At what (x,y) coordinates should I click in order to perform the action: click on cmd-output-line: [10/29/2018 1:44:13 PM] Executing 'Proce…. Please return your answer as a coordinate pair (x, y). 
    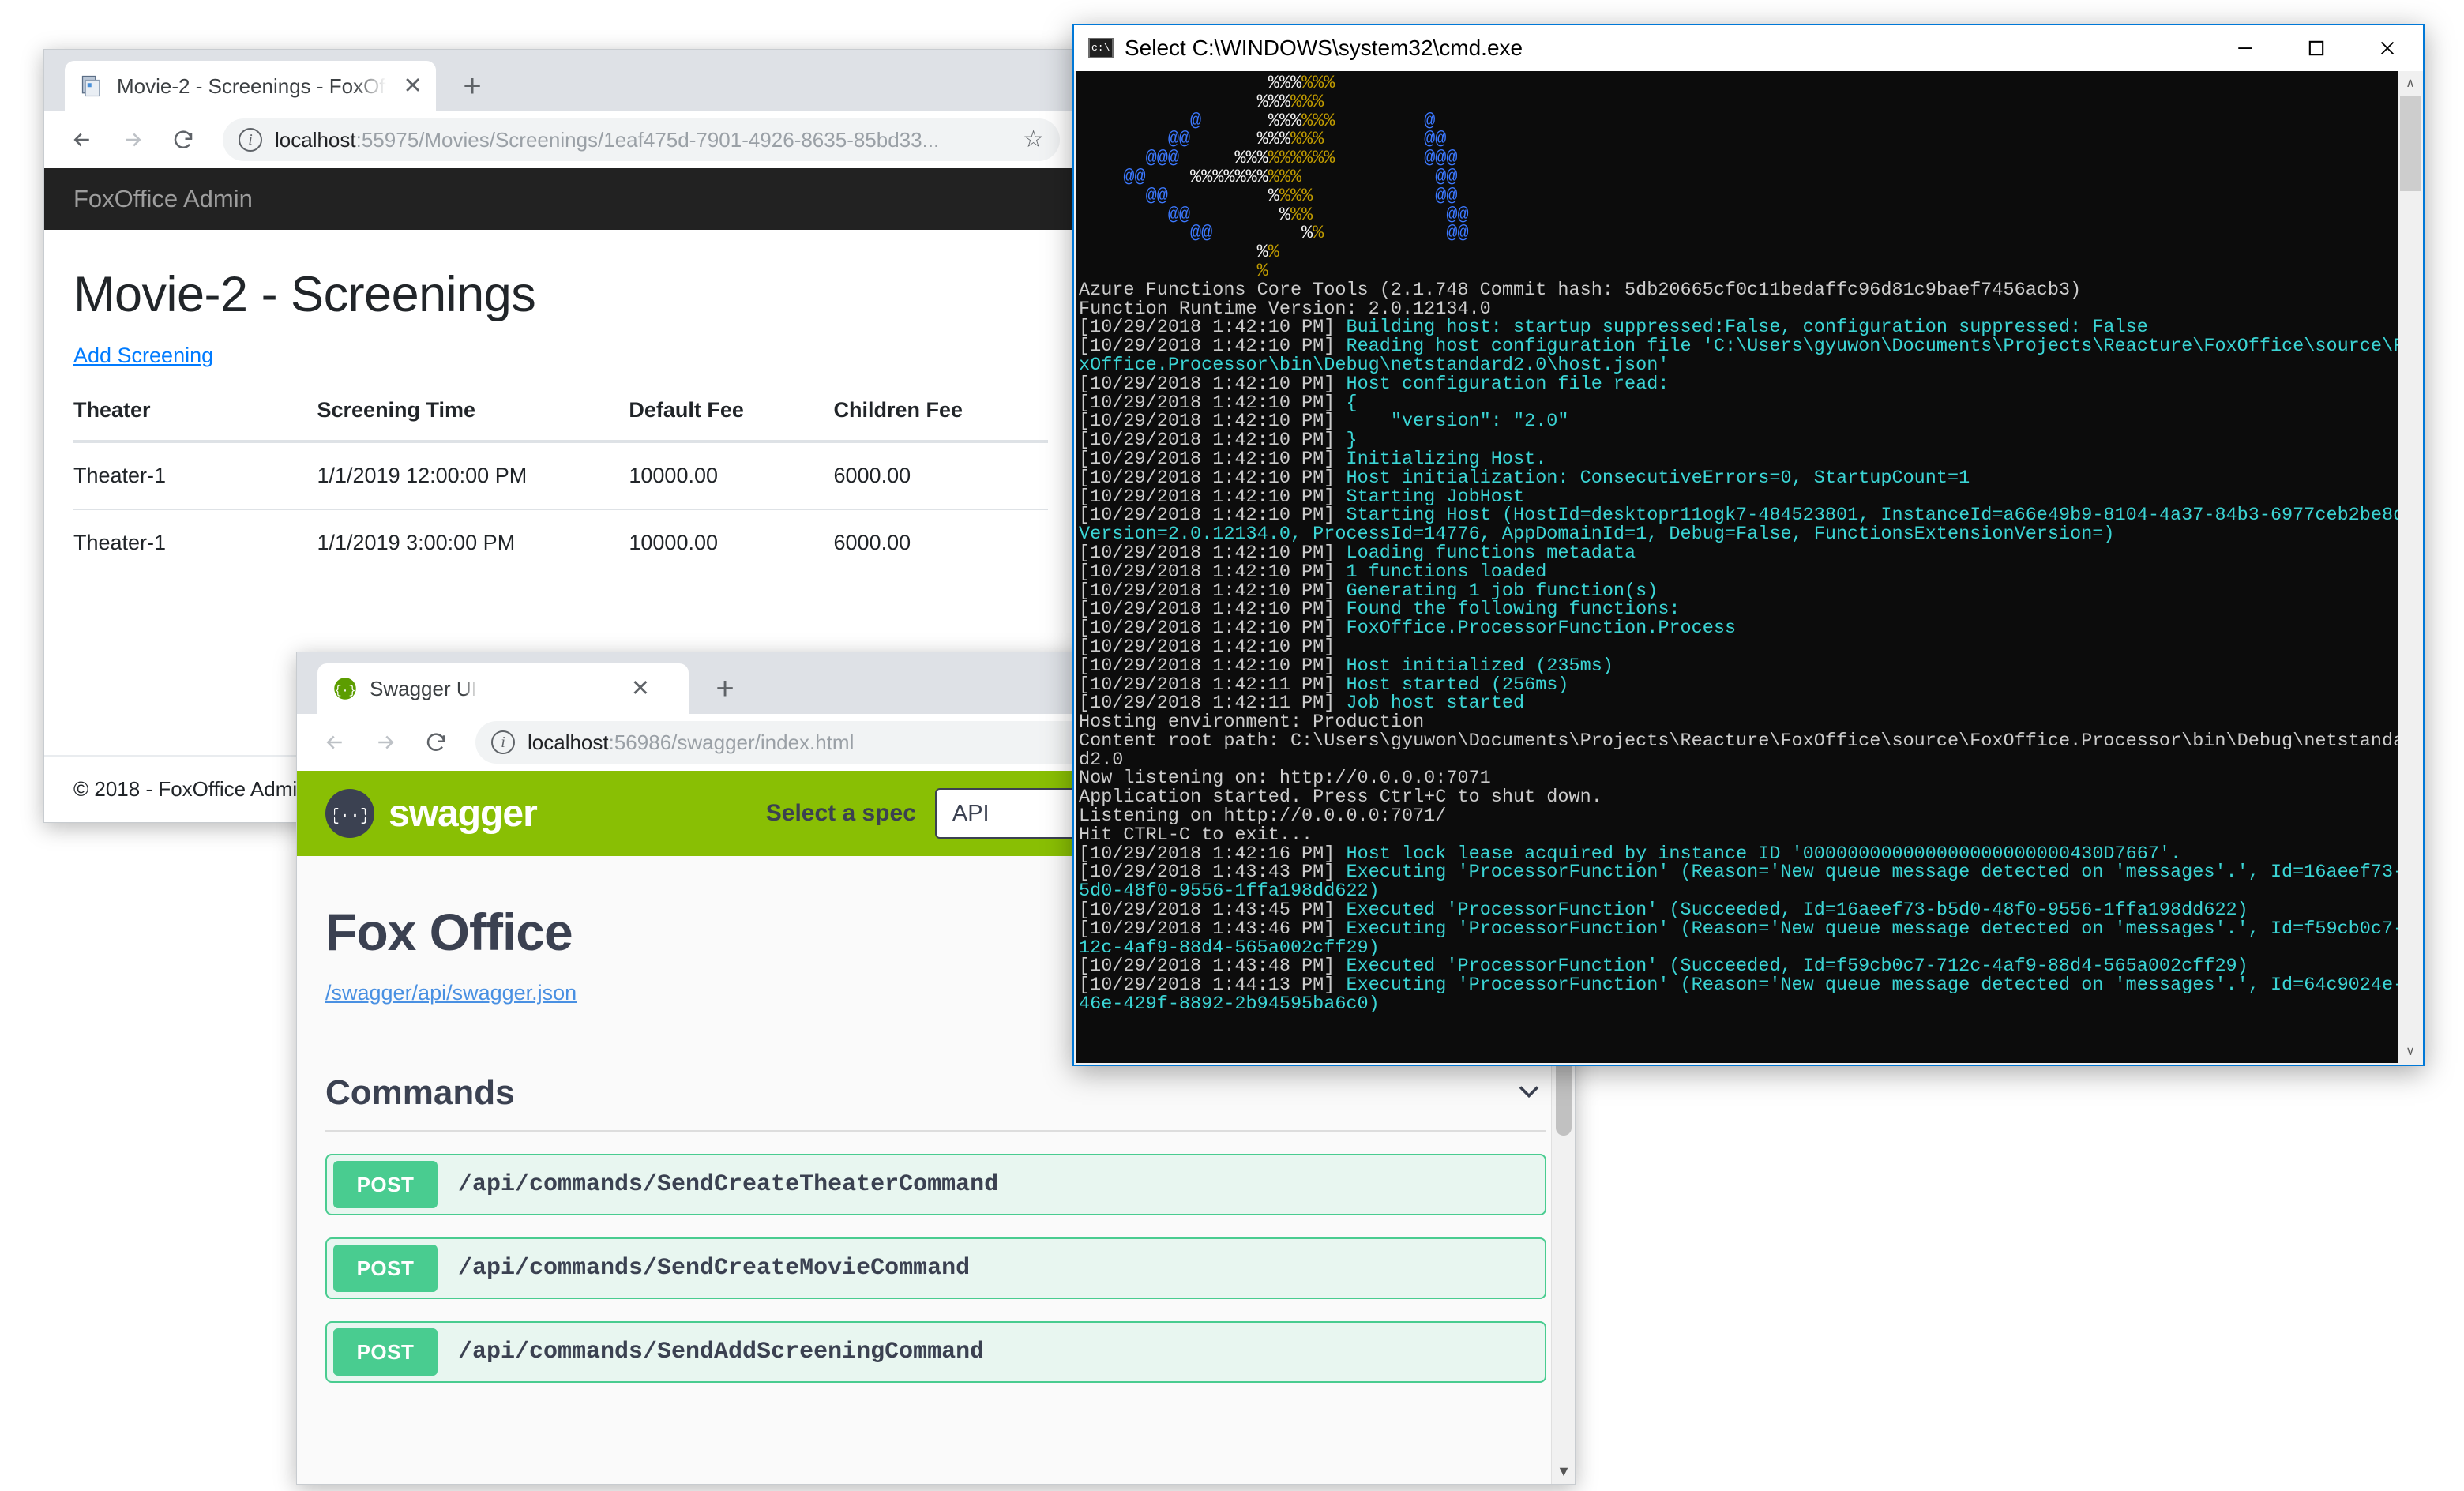
    Looking at the image, I should click on (1738, 986).